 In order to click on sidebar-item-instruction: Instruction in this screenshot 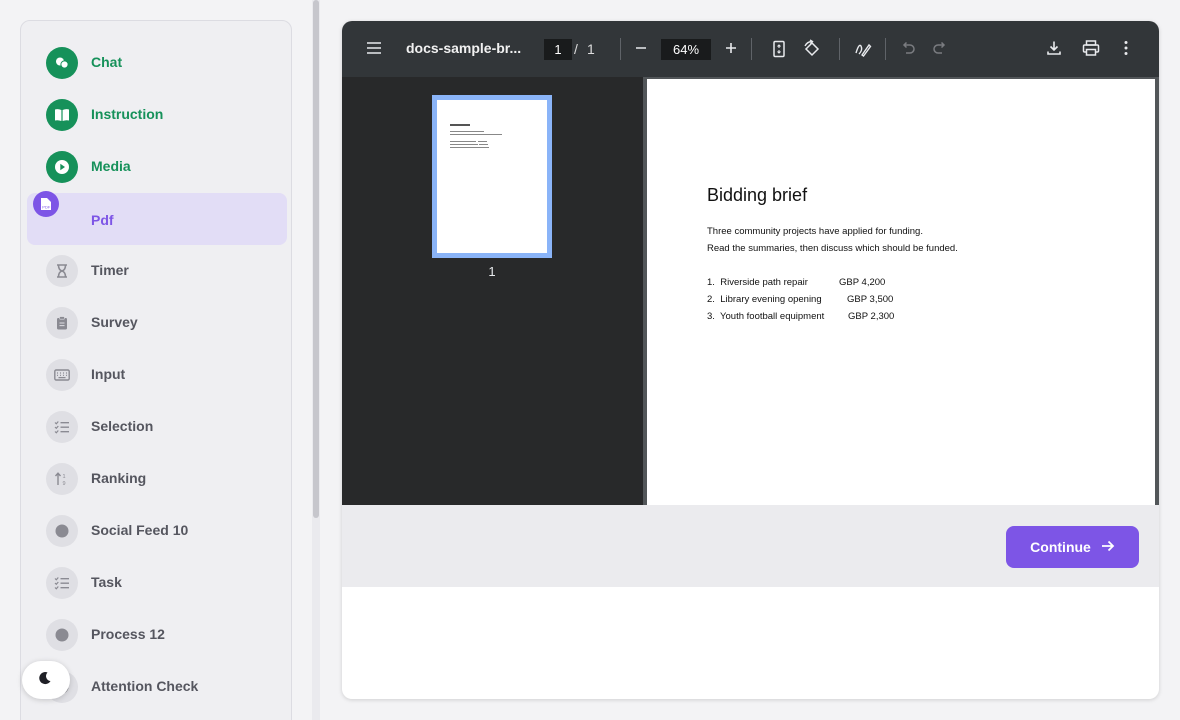, I will do `click(157, 115)`.